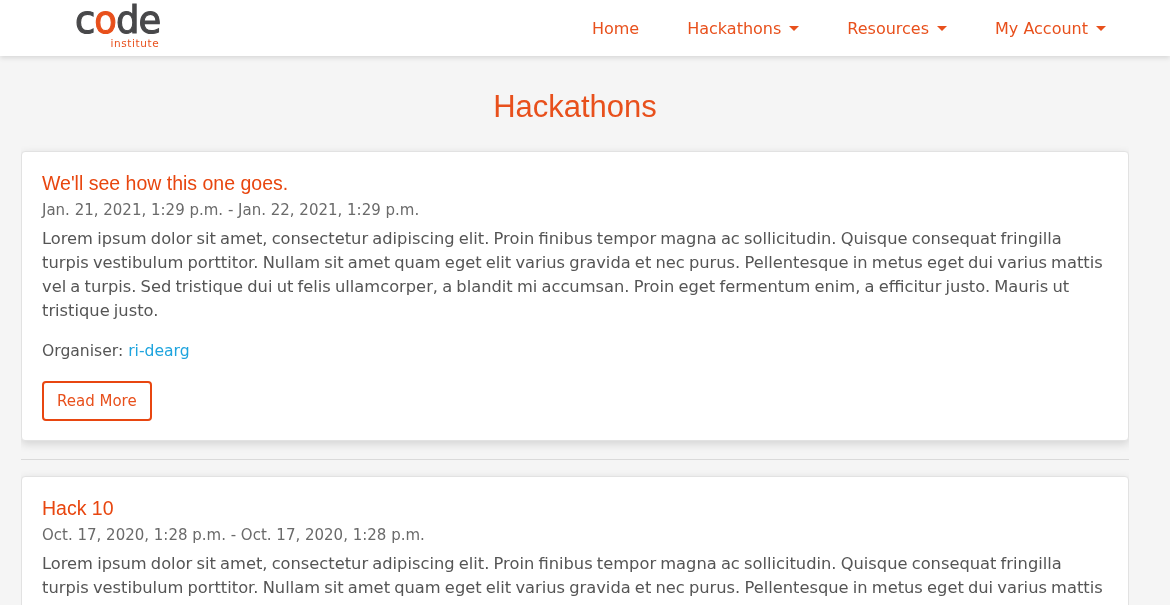  What do you see at coordinates (897, 28) in the screenshot?
I see `nav-link: Resources` at bounding box center [897, 28].